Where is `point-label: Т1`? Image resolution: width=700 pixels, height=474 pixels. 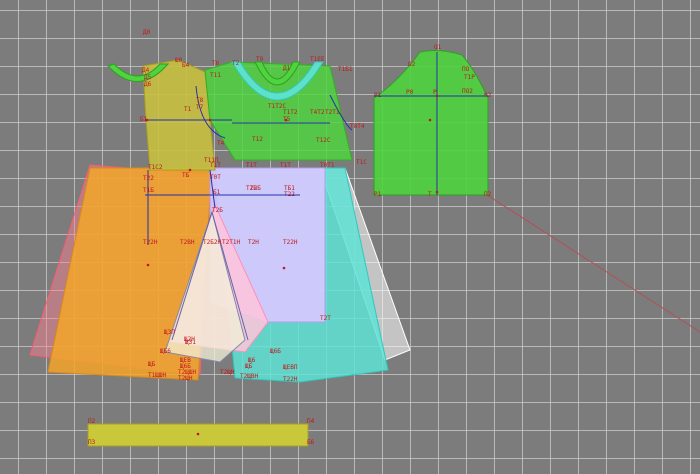
point-label: Т1 is located at coordinates (188, 109).